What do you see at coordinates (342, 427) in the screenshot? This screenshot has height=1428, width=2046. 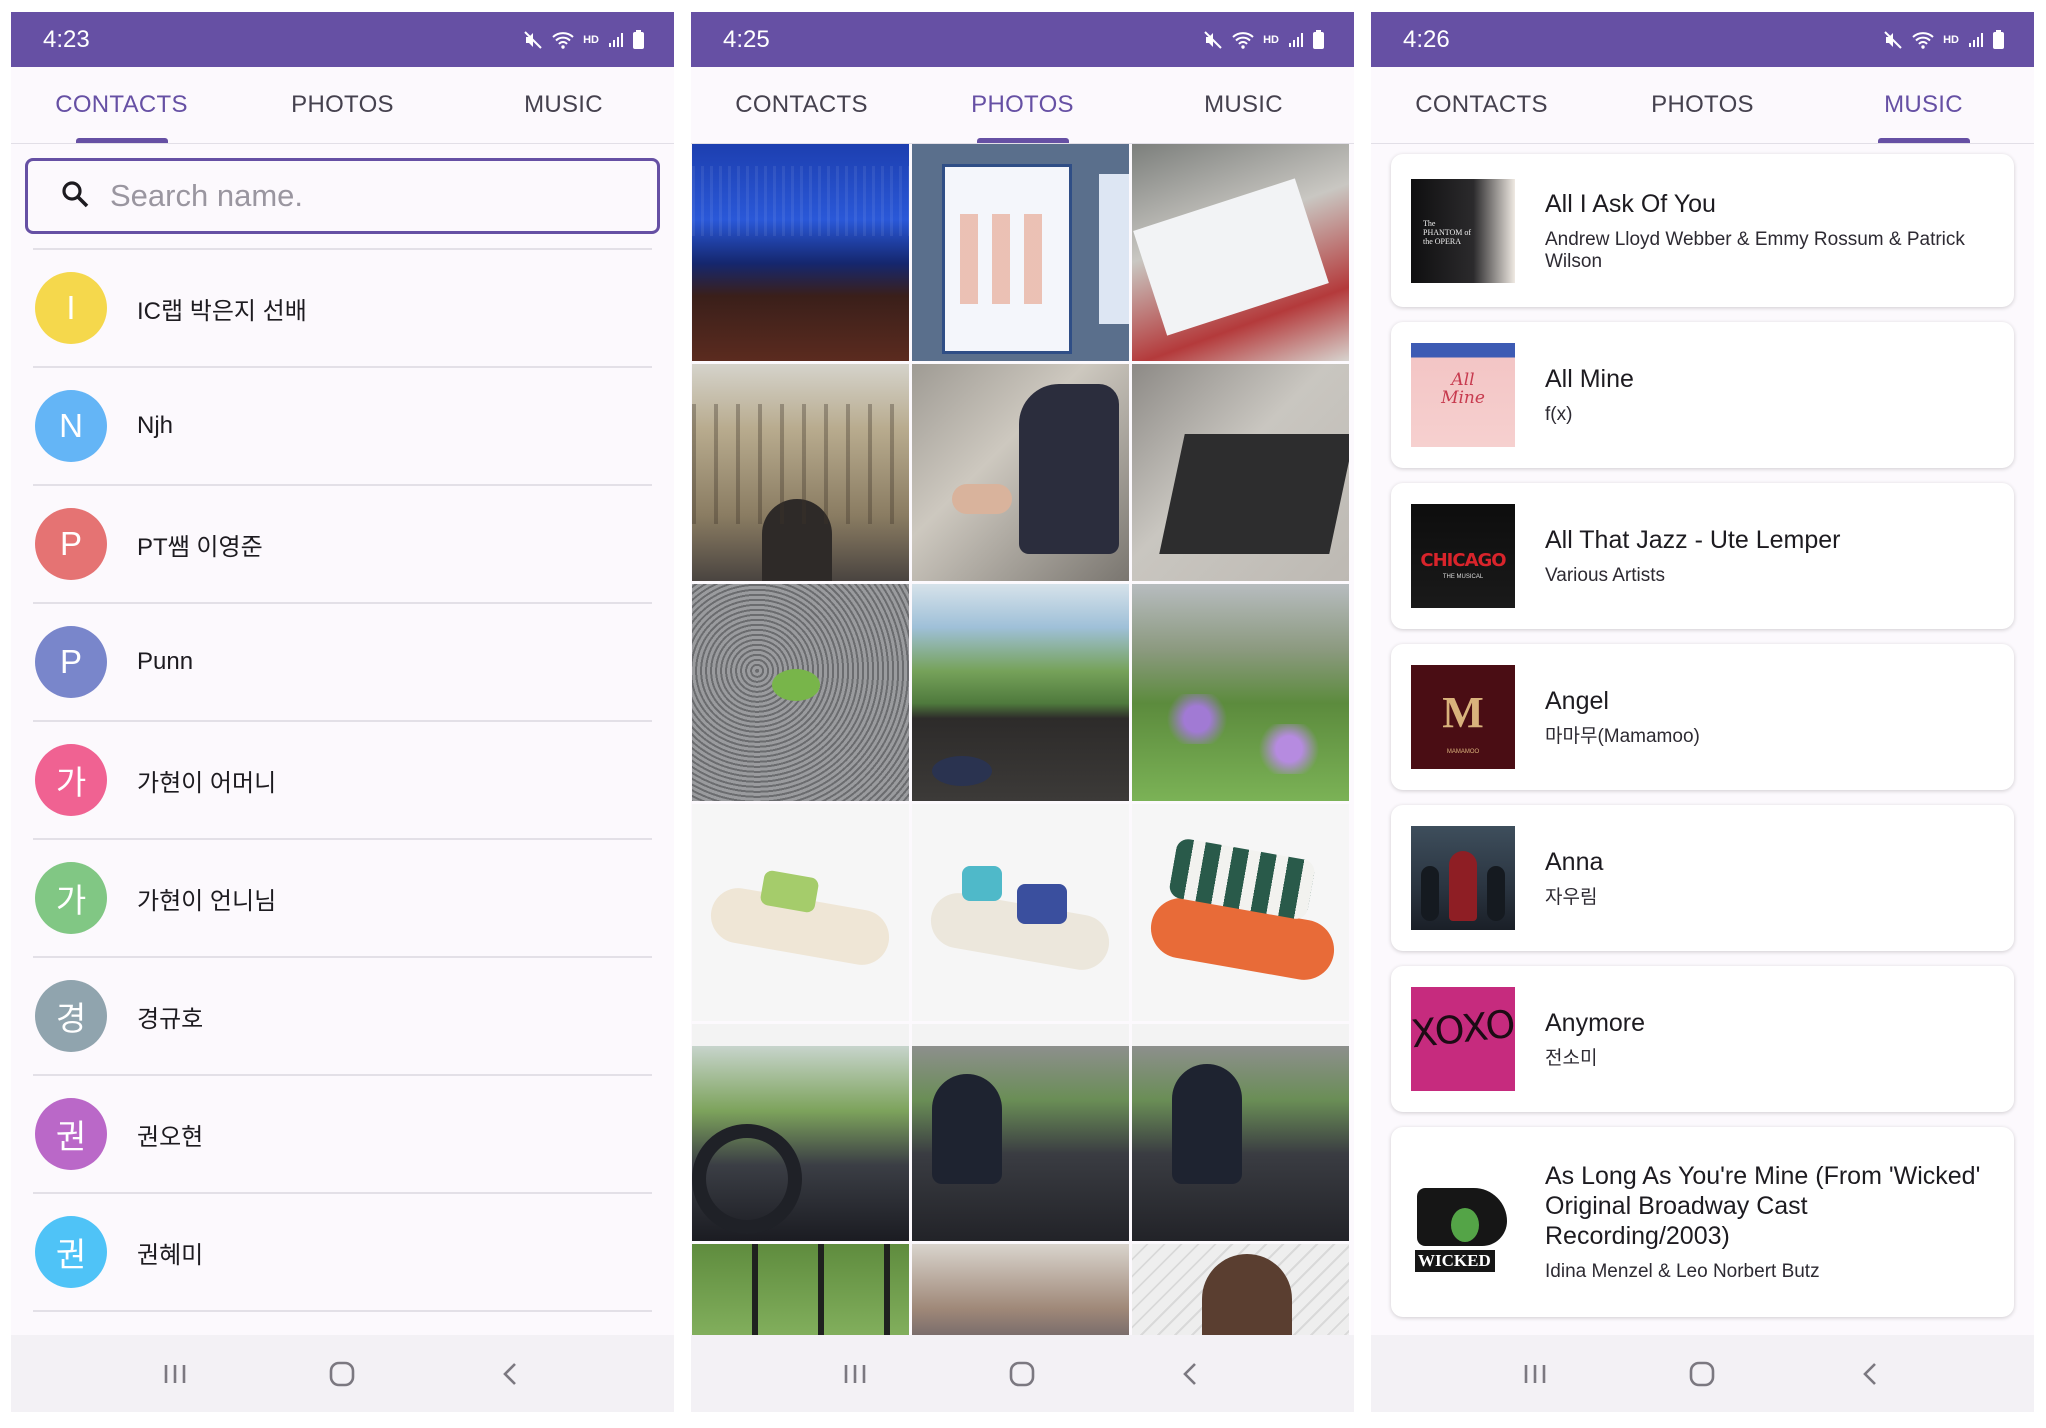 I see `contact-item: N Njh` at bounding box center [342, 427].